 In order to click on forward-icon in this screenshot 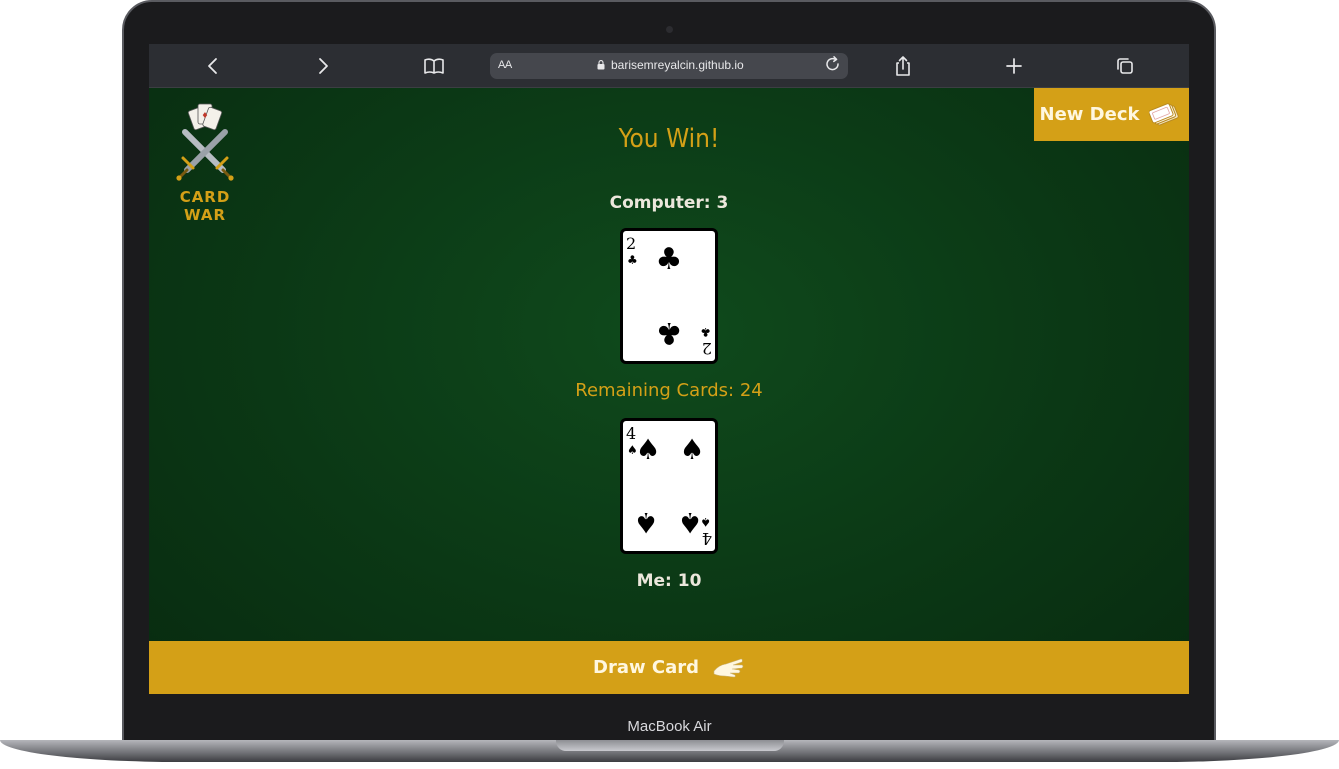, I will do `click(323, 66)`.